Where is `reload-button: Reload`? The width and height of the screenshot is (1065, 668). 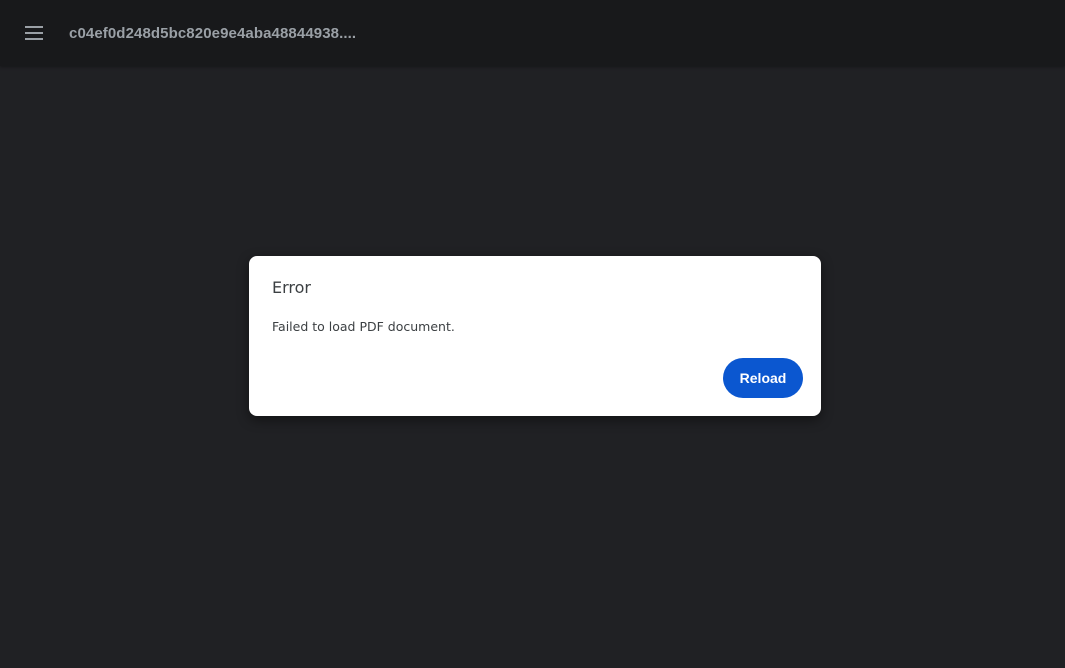 reload-button: Reload is located at coordinates (763, 378).